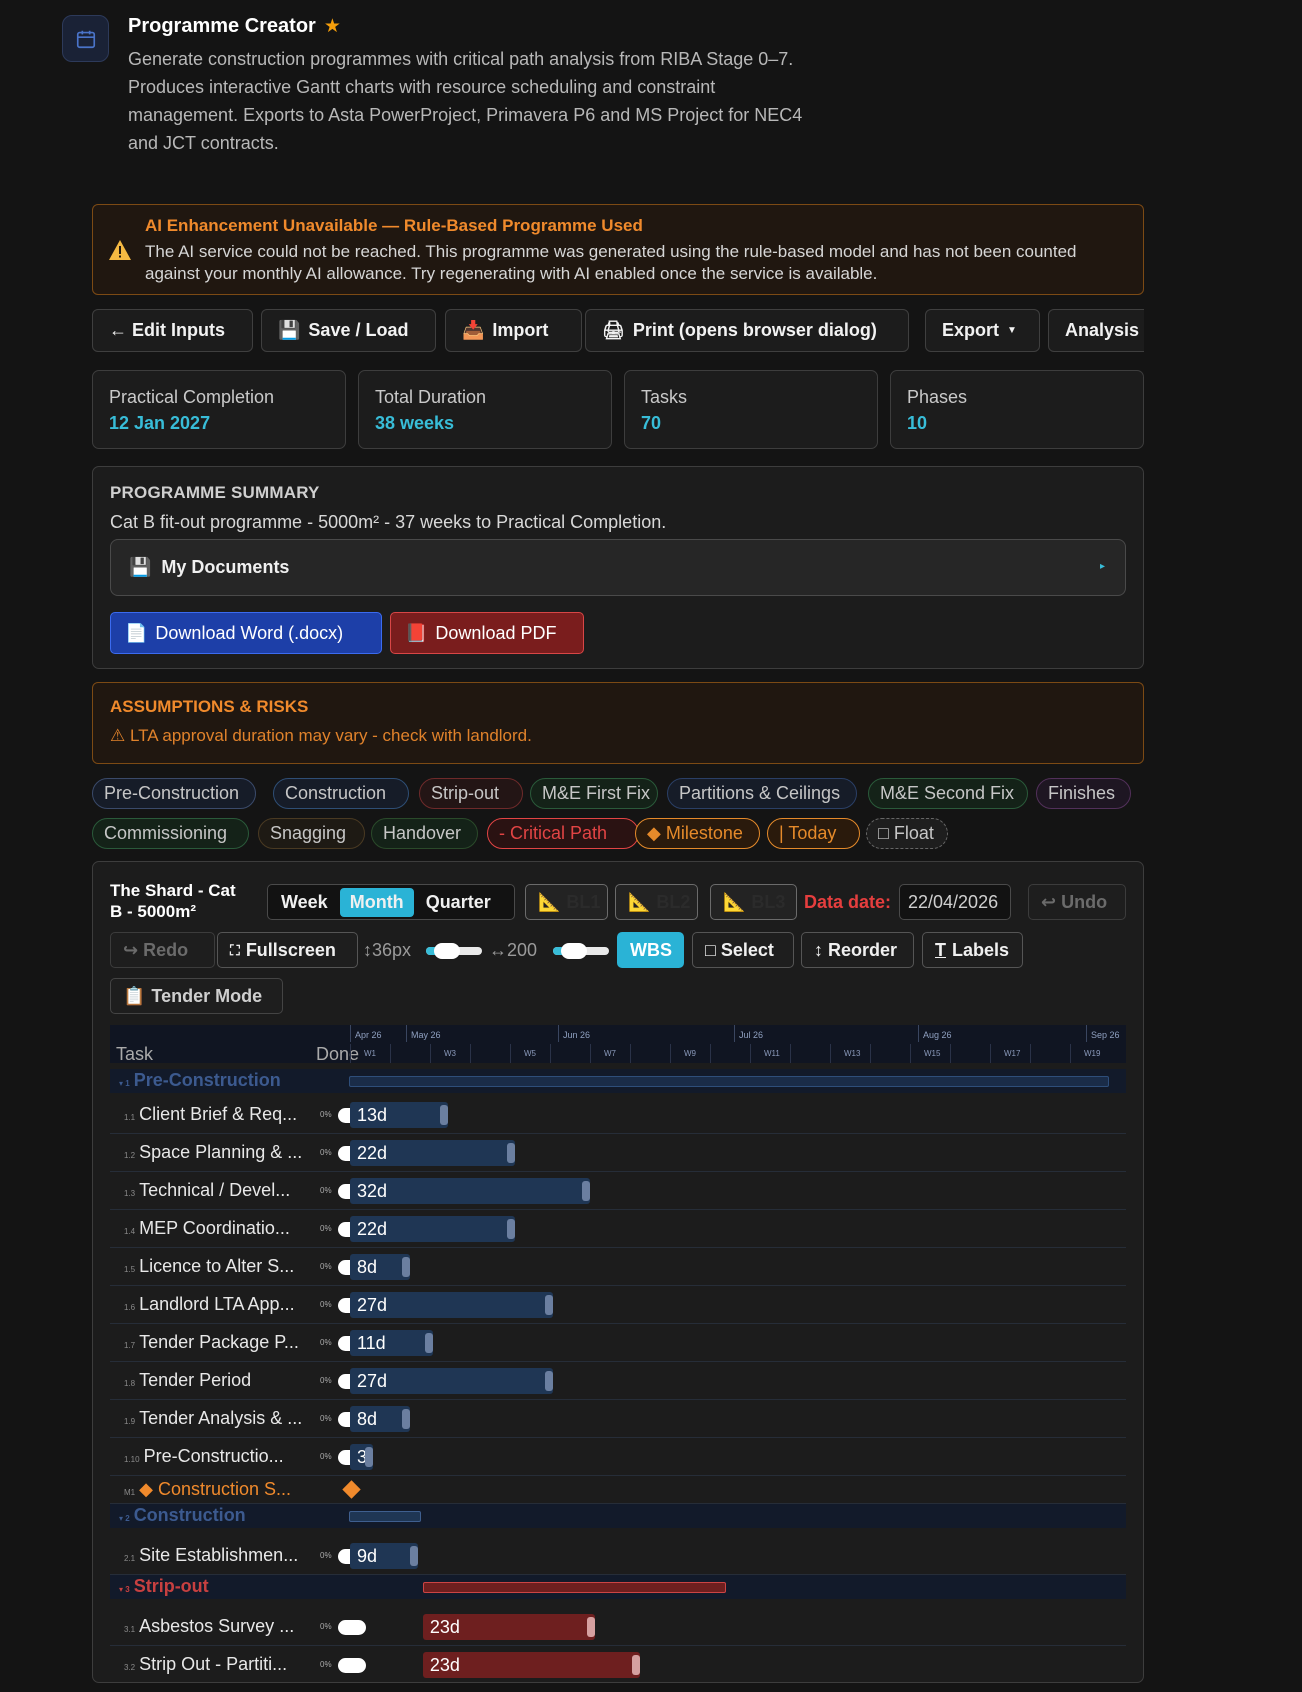 The width and height of the screenshot is (1302, 1692). Describe the element at coordinates (304, 902) in the screenshot. I see `view-week-button: Week` at that location.